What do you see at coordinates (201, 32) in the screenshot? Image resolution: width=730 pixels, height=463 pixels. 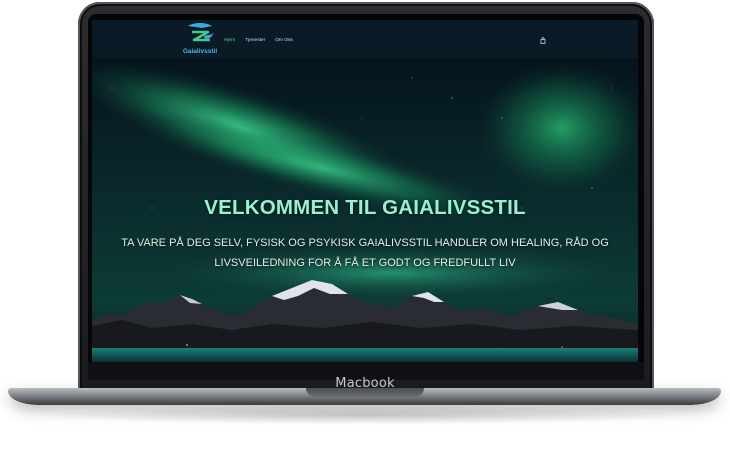 I see `gaia-logo-icon` at bounding box center [201, 32].